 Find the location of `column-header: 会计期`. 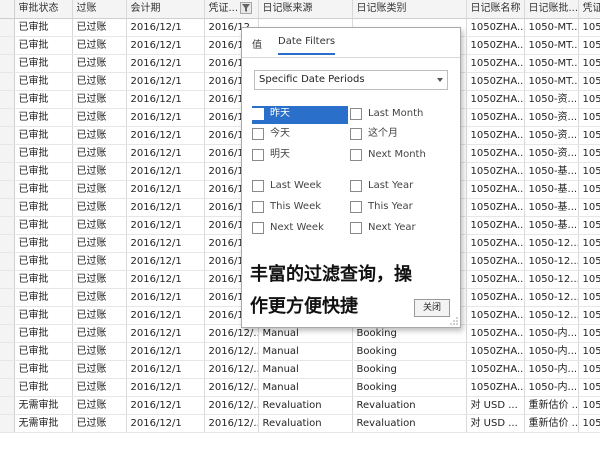

column-header: 会计期 is located at coordinates (165, 9).